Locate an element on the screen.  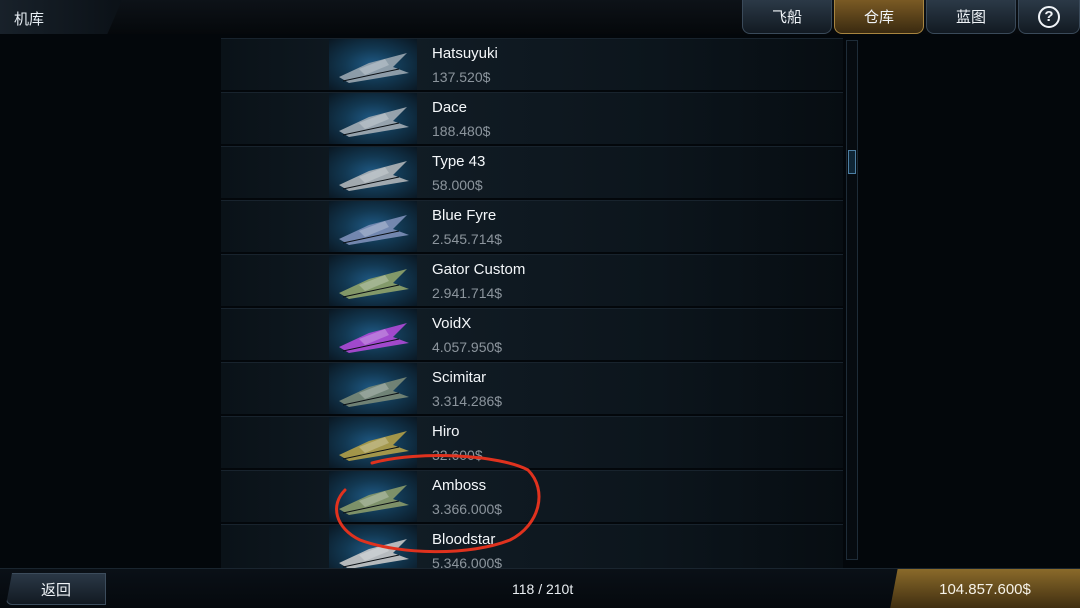
tab-storage: 仓库 is located at coordinates (879, 17).